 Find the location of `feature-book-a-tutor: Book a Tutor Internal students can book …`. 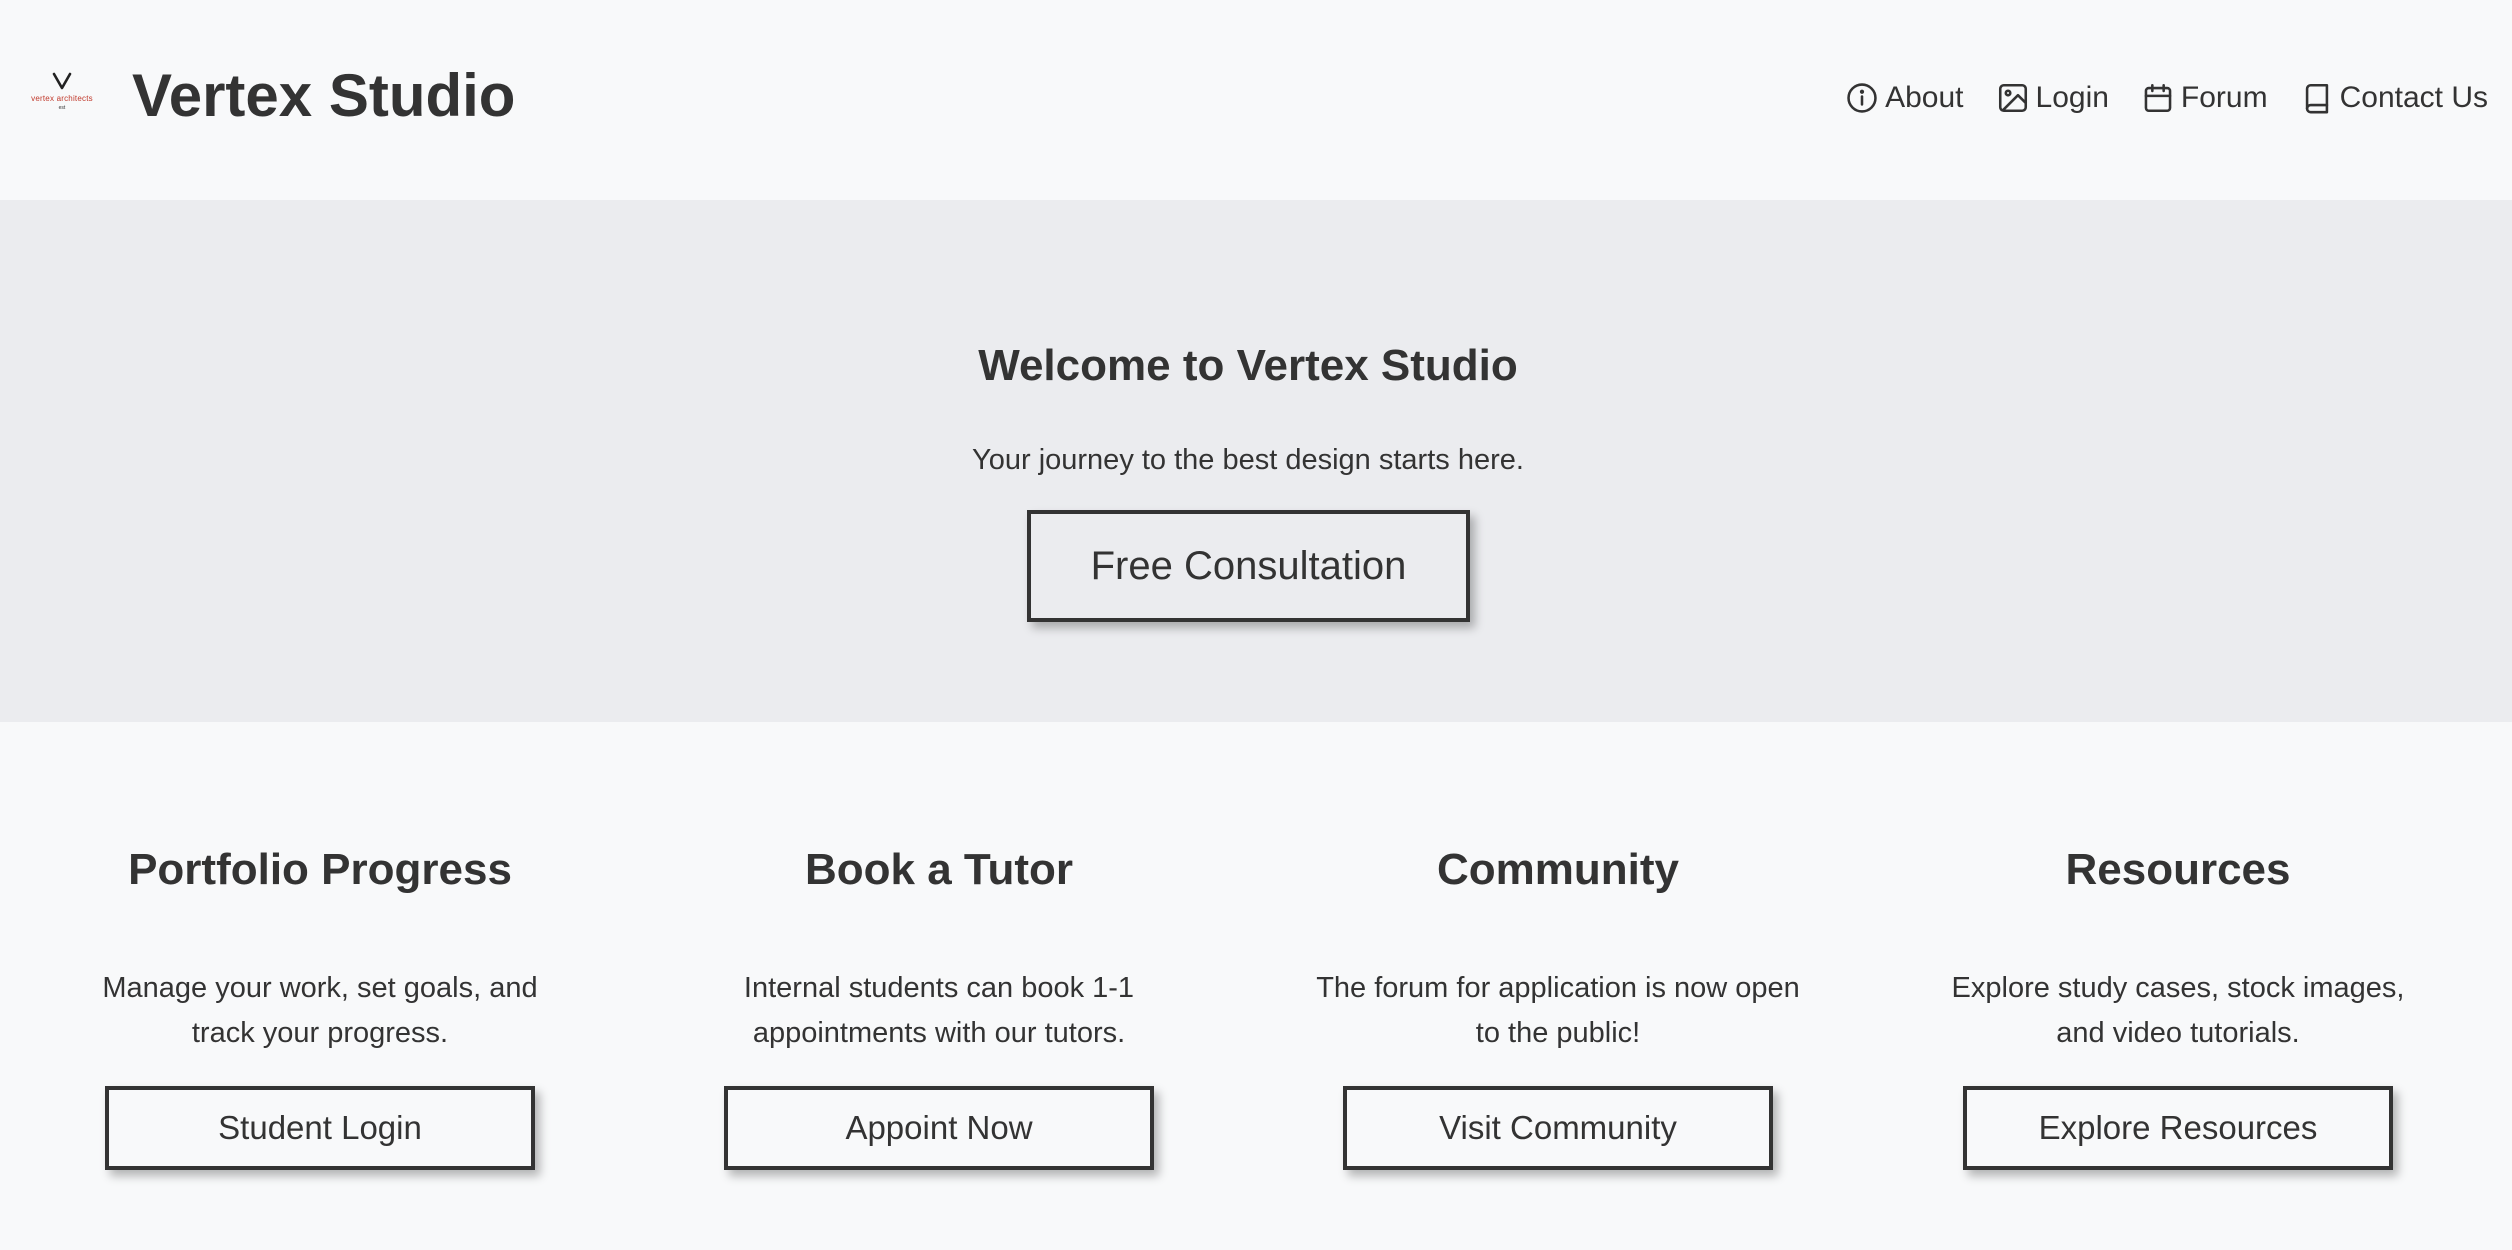

feature-book-a-tutor: Book a Tutor Internal students can book … is located at coordinates (939, 986).